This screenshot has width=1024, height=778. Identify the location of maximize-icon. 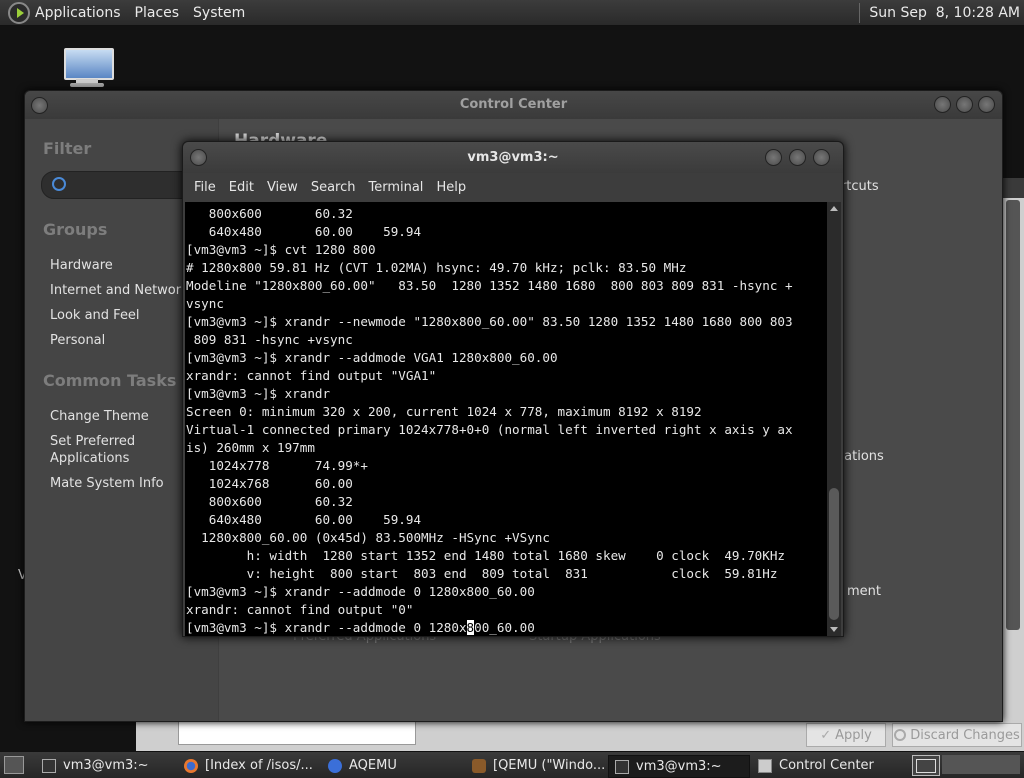
(964, 104).